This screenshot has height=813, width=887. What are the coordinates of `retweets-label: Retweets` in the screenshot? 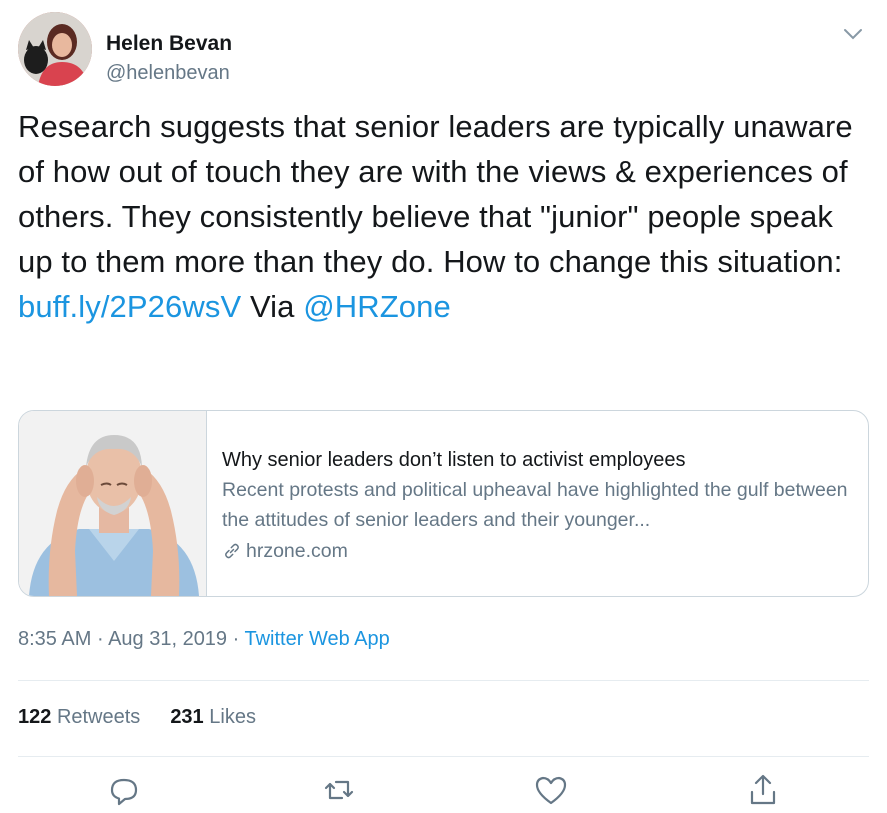 It's located at (98, 717).